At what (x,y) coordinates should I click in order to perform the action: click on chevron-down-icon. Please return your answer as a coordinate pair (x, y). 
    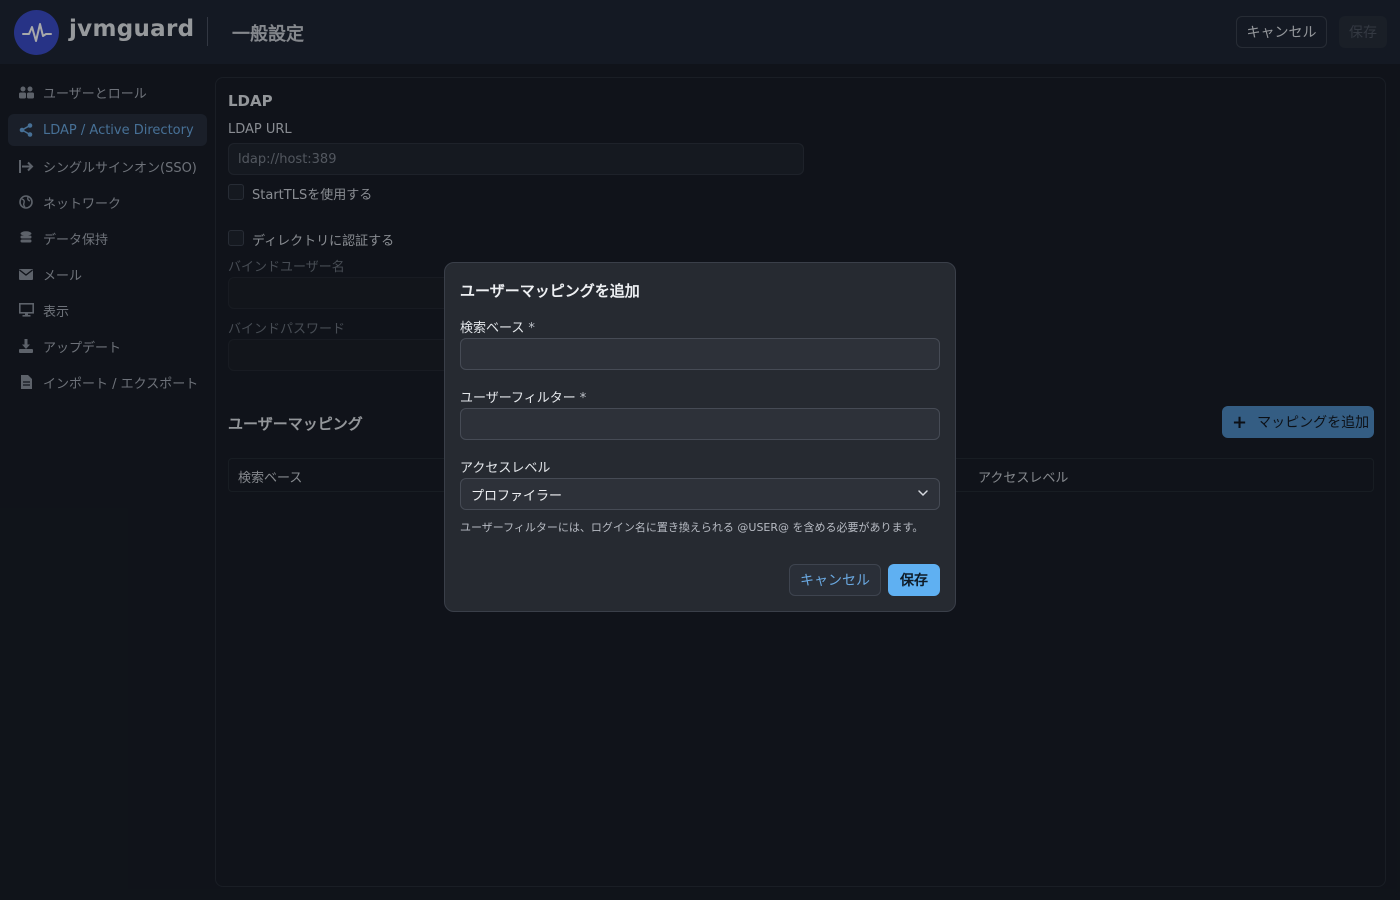
    Looking at the image, I should click on (923, 495).